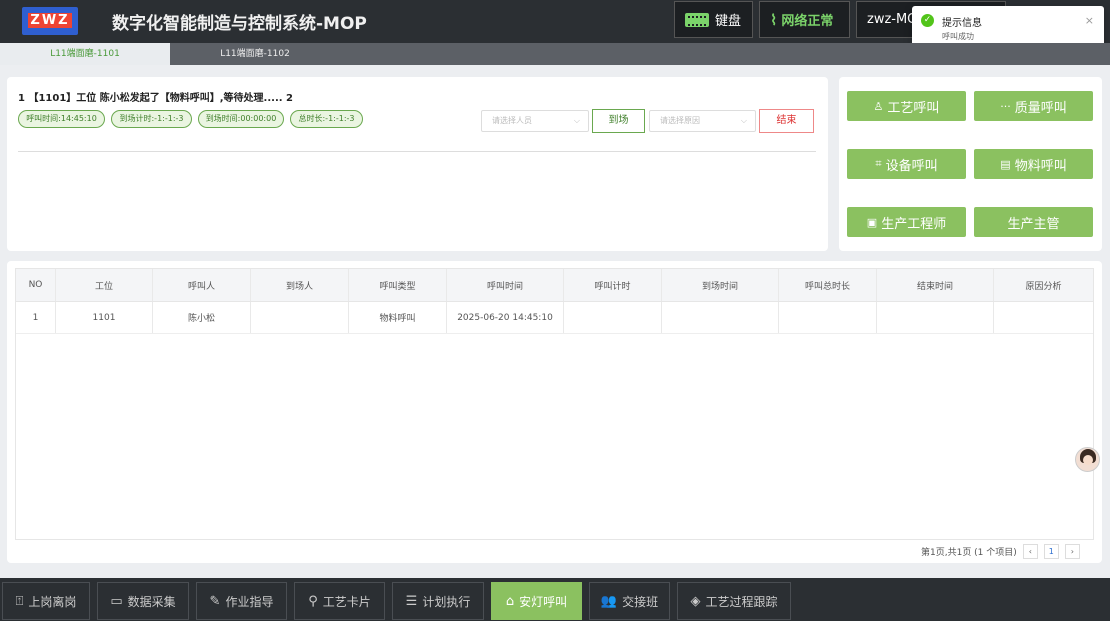 Image resolution: width=1110 pixels, height=621 pixels. I want to click on nav-process-tracking: ◈ 工艺过程跟踪, so click(734, 601).